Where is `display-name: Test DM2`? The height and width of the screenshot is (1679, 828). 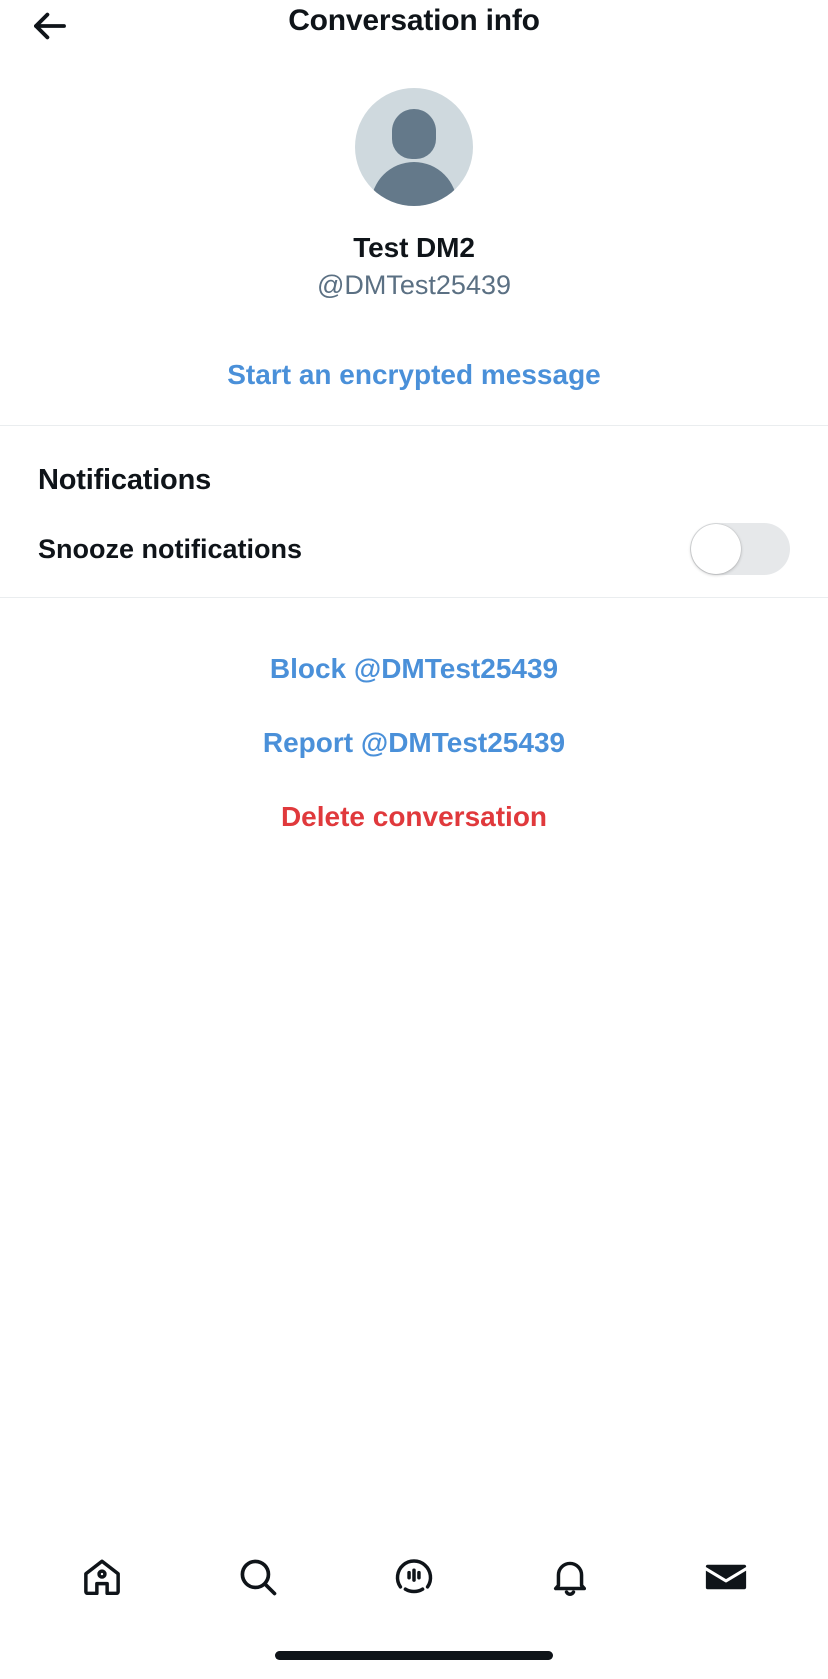
display-name: Test DM2 is located at coordinates (414, 247).